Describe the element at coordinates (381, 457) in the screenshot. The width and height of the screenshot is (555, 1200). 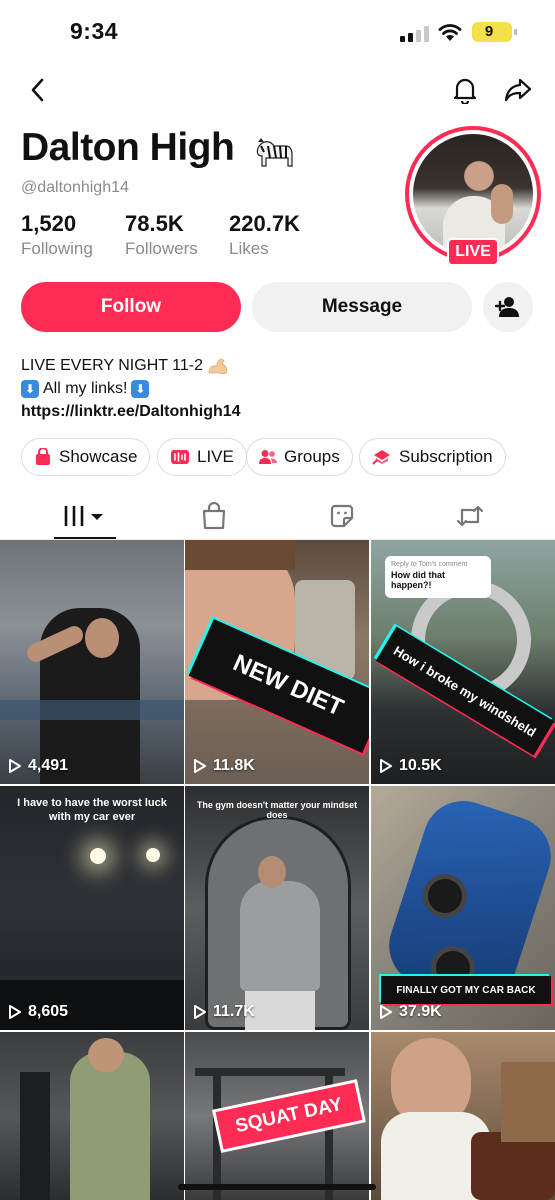
I see `subscription-icon` at that location.